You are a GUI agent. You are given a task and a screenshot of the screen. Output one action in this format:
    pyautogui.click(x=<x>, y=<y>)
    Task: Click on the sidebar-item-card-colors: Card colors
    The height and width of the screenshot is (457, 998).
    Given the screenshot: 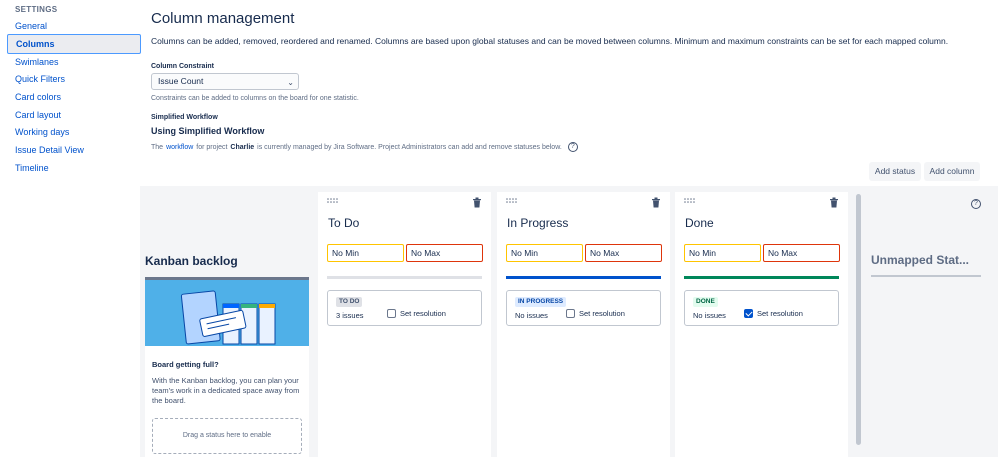 What is the action you would take?
    pyautogui.click(x=74, y=97)
    